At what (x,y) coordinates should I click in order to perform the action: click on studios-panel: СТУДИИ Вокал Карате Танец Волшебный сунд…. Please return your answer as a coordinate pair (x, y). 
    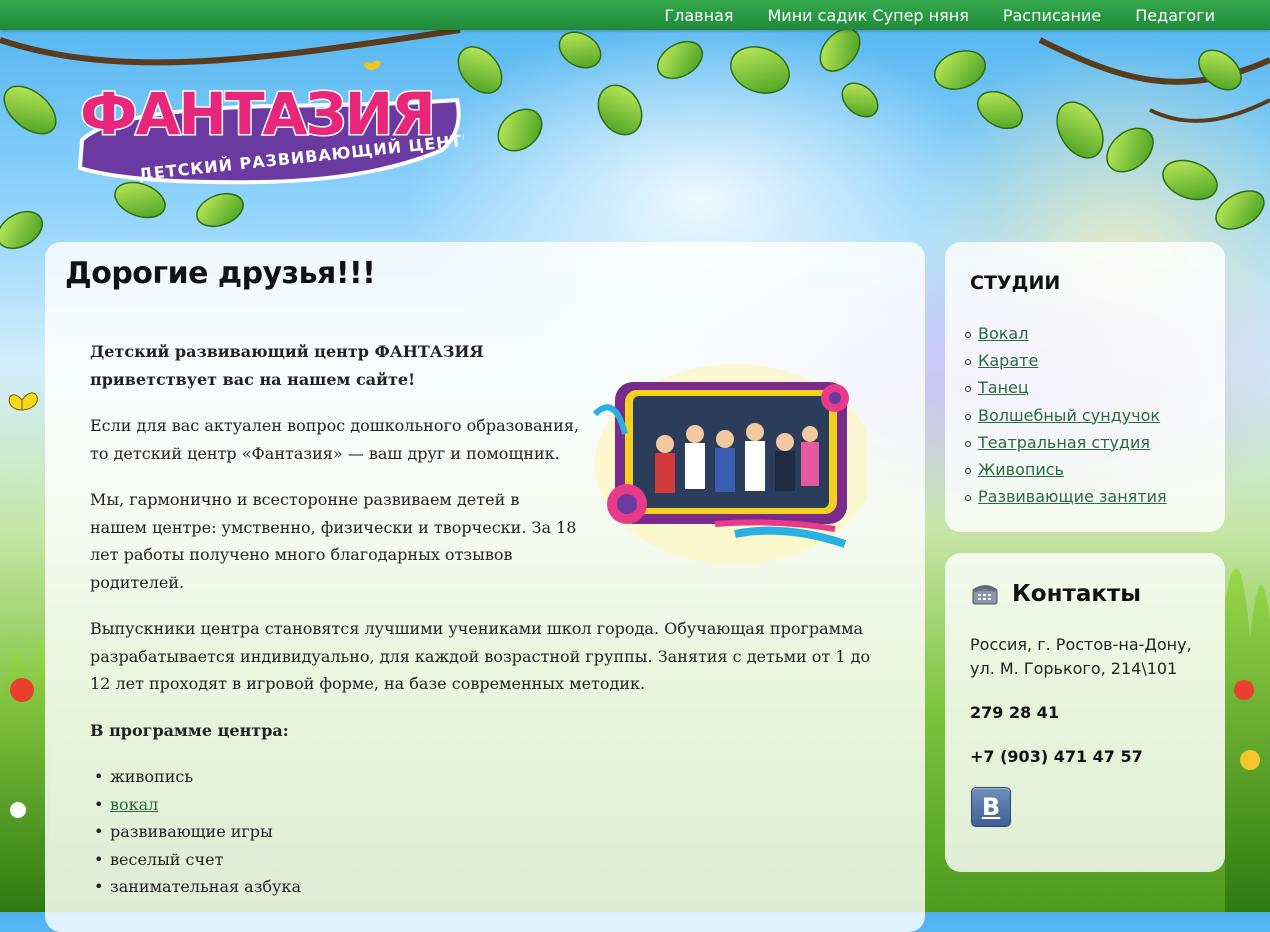
    Looking at the image, I should click on (1085, 387).